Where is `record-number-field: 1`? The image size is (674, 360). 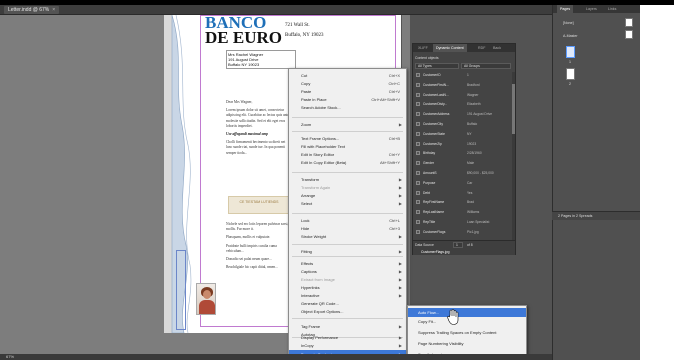 record-number-field: 1 is located at coordinates (458, 245).